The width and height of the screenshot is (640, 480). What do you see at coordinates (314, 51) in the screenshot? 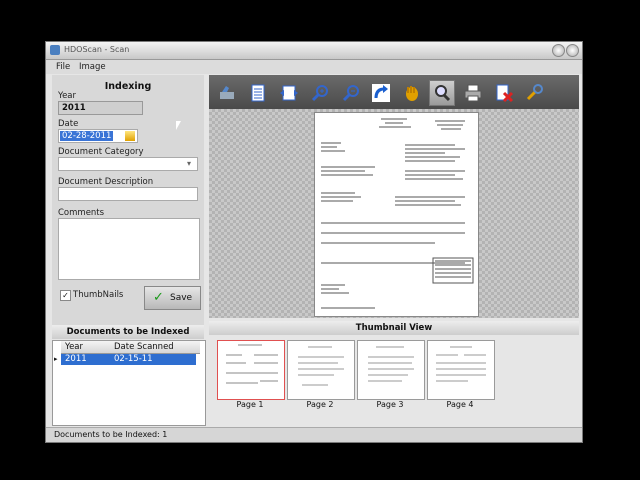
I see `title-bar: HDOScan - Scan` at bounding box center [314, 51].